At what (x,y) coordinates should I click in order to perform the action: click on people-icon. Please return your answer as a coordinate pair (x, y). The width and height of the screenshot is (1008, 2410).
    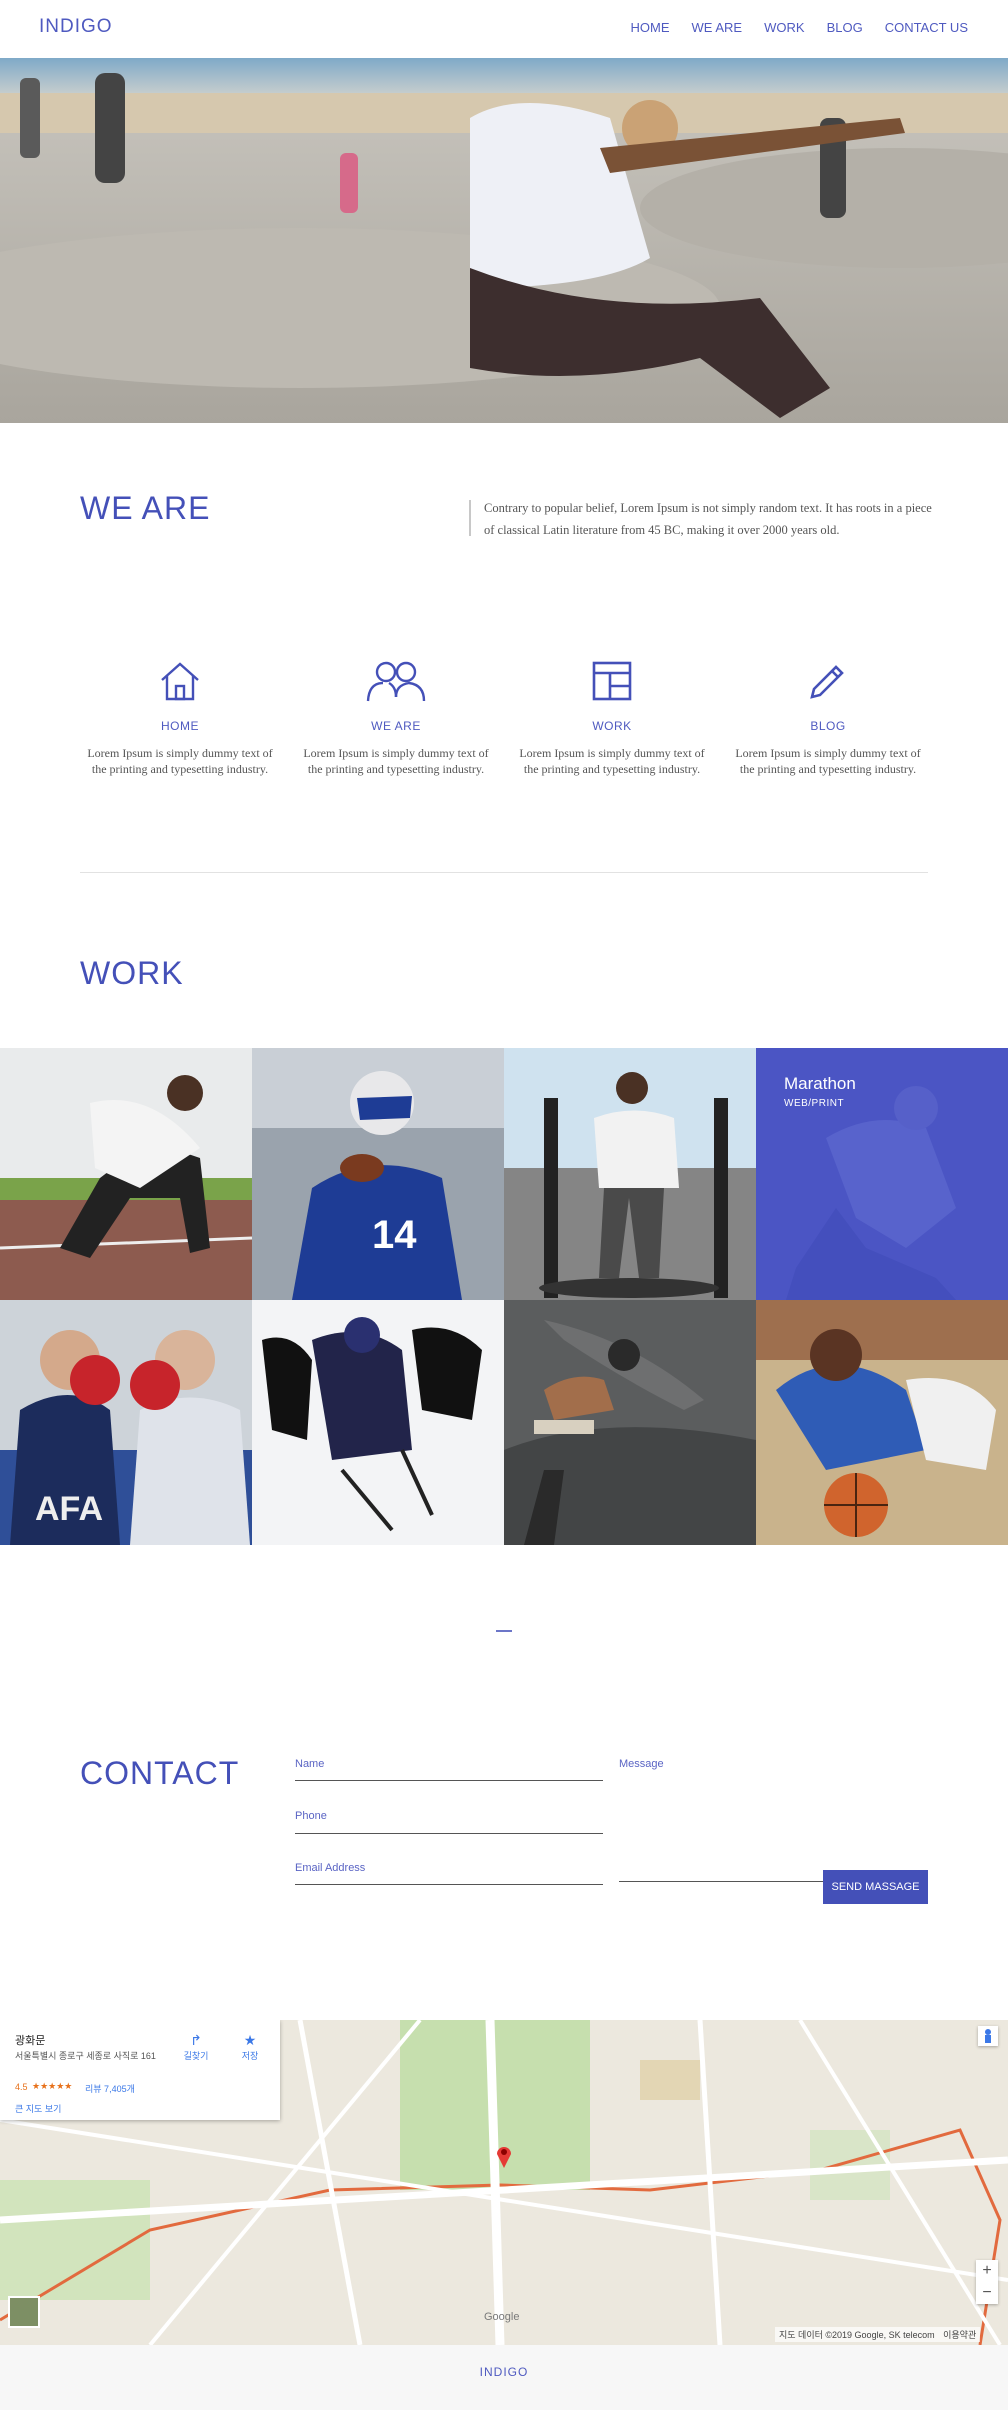
    Looking at the image, I should click on (396, 678).